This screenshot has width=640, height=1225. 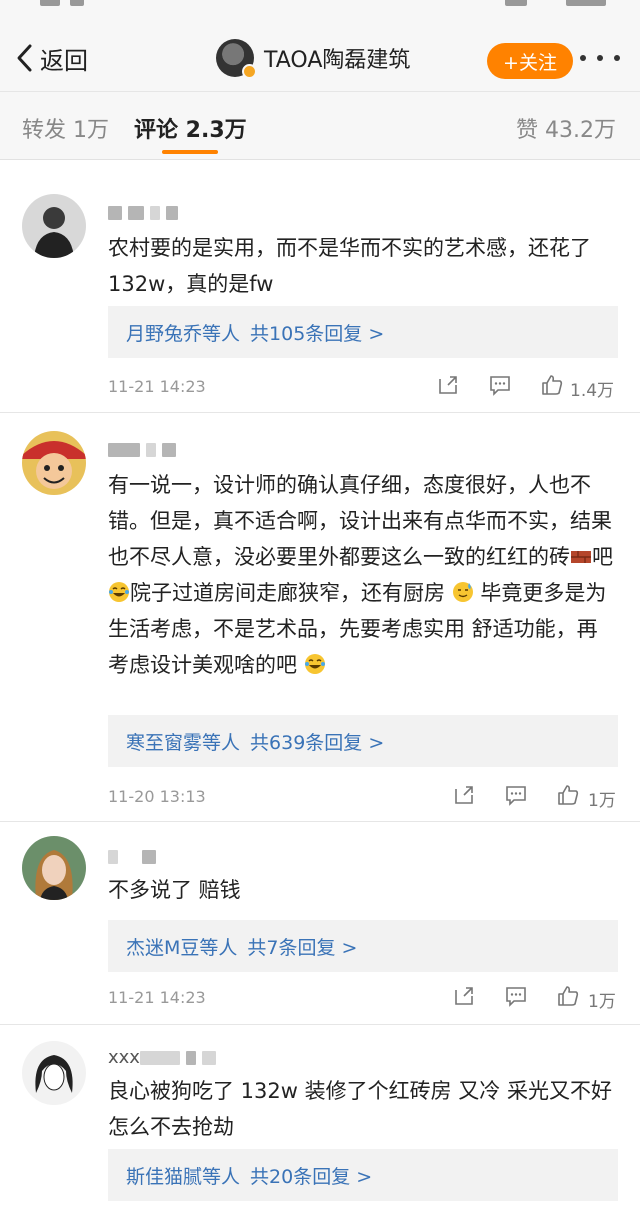 I want to click on sweat-smile-emoji-icon, so click(x=462, y=592).